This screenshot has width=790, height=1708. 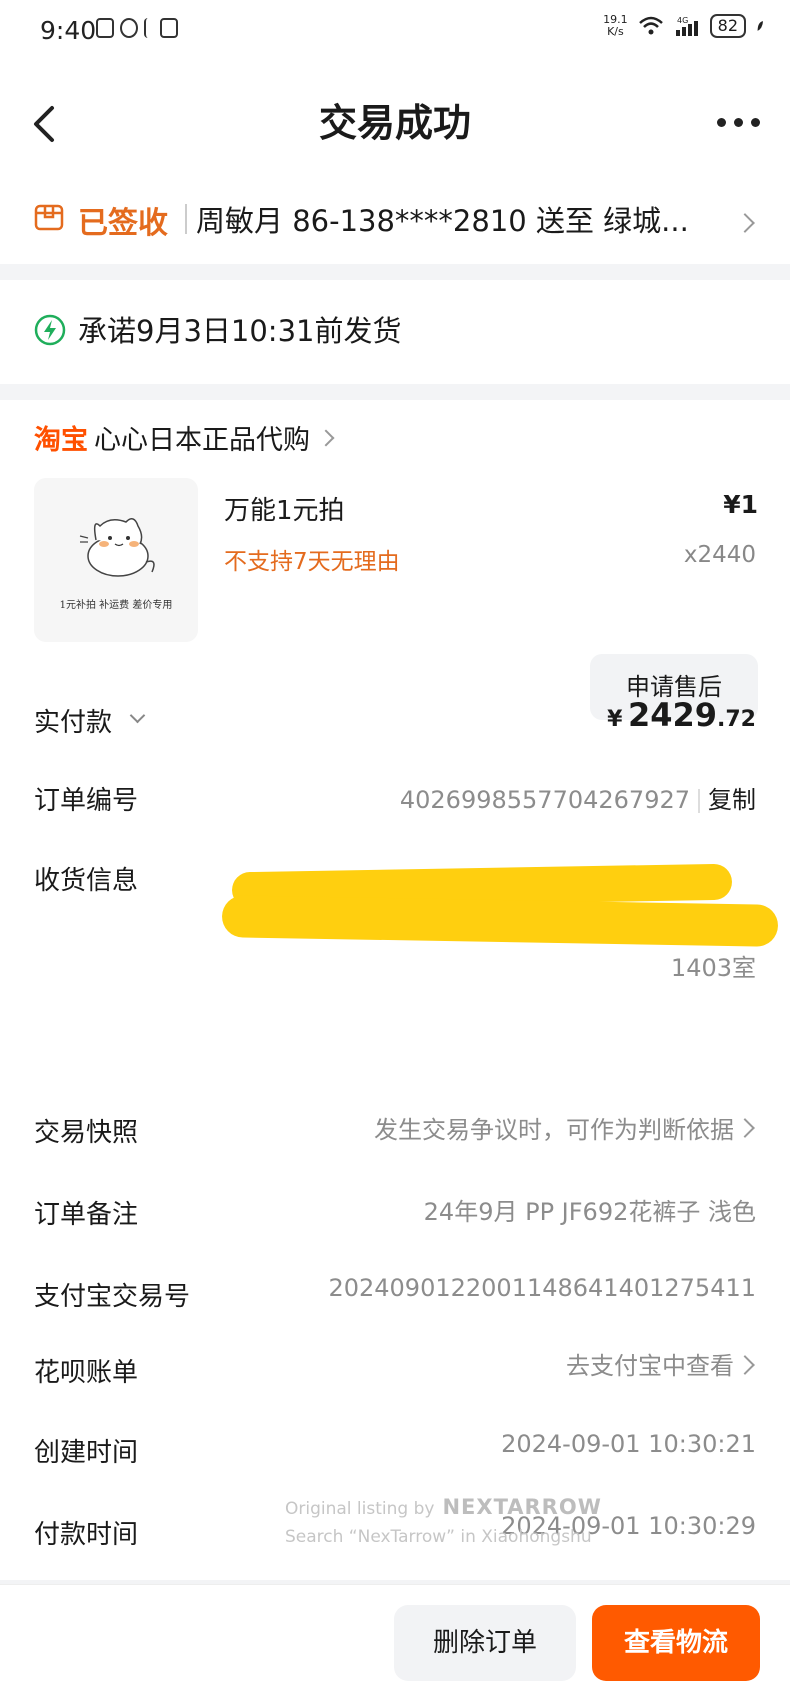 I want to click on bottom-action-bar: 删除订单 查看物流, so click(x=395, y=1646).